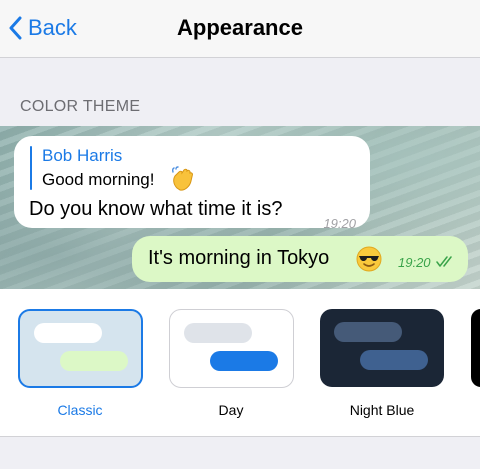 The height and width of the screenshot is (469, 480). What do you see at coordinates (339, 223) in the screenshot?
I see `incoming-message-time: 19:20` at bounding box center [339, 223].